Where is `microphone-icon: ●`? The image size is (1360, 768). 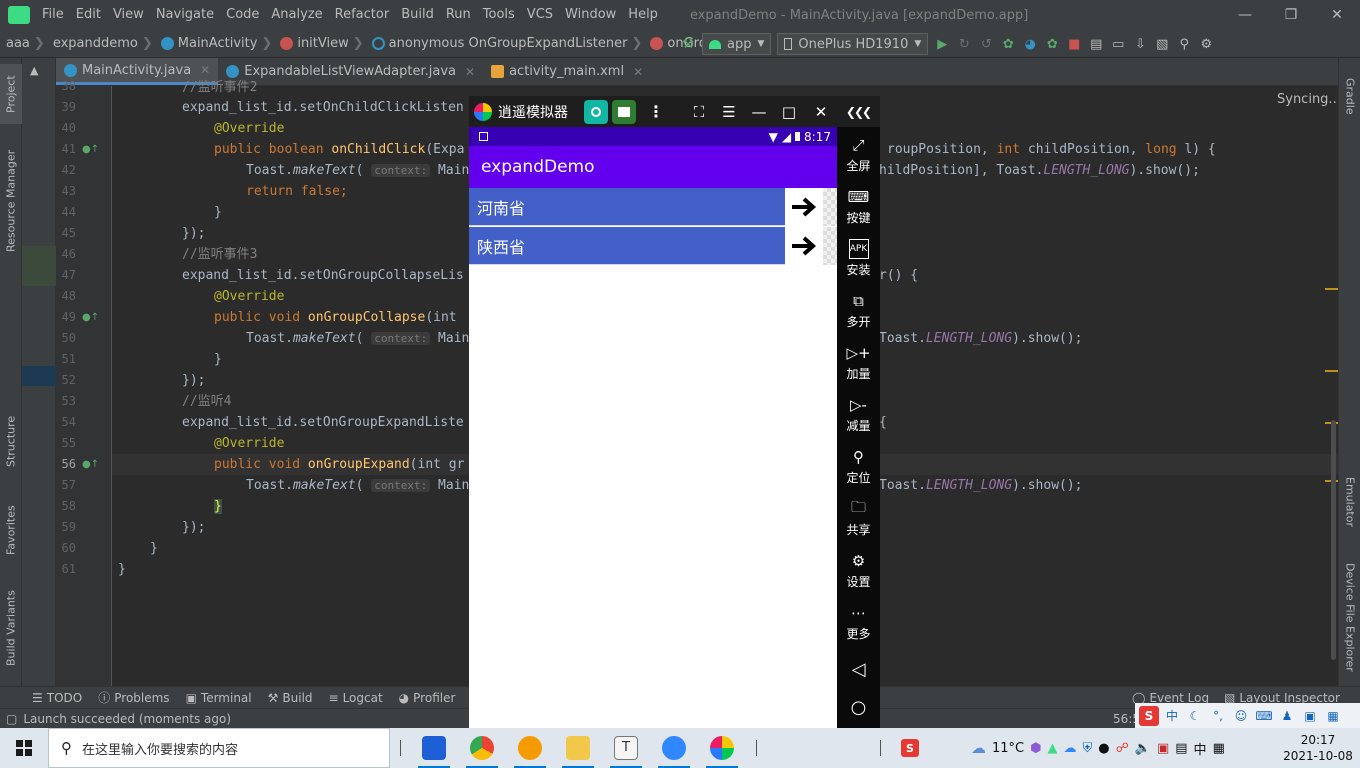
microphone-icon: ● is located at coordinates (1103, 748).